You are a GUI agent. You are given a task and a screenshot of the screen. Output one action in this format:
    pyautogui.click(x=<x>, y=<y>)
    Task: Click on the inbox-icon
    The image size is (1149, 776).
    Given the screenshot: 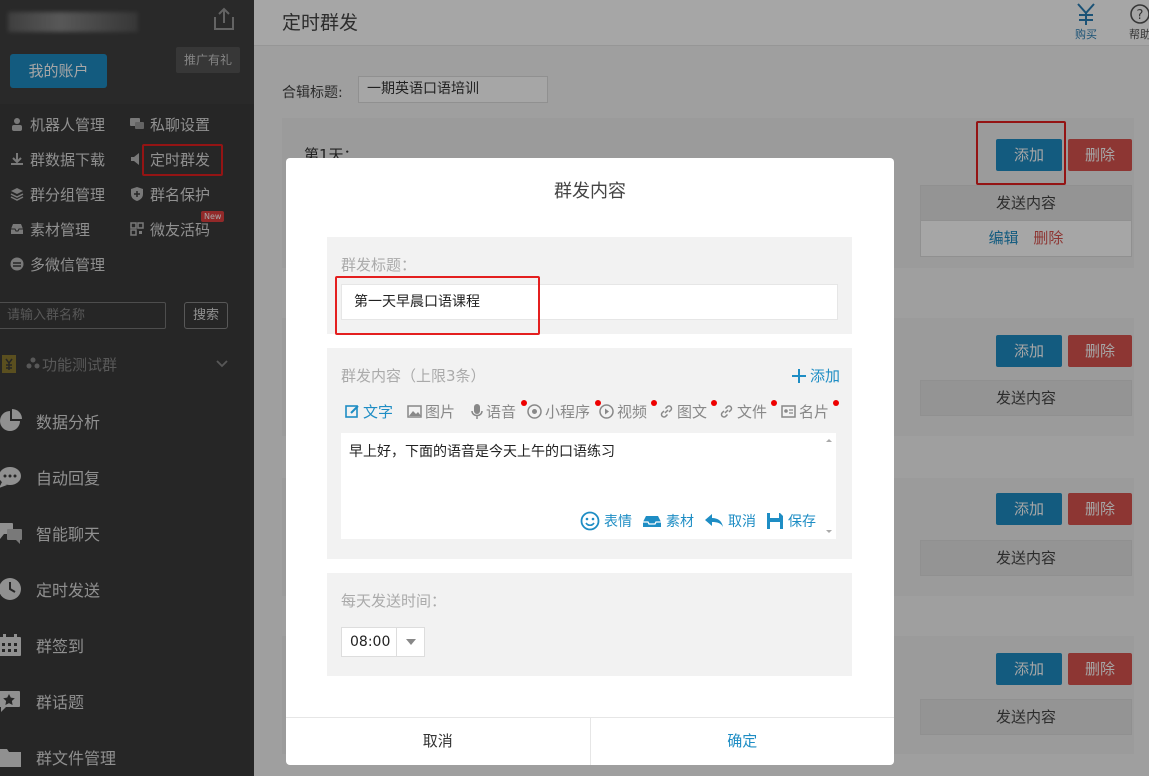 What is the action you would take?
    pyautogui.click(x=652, y=521)
    